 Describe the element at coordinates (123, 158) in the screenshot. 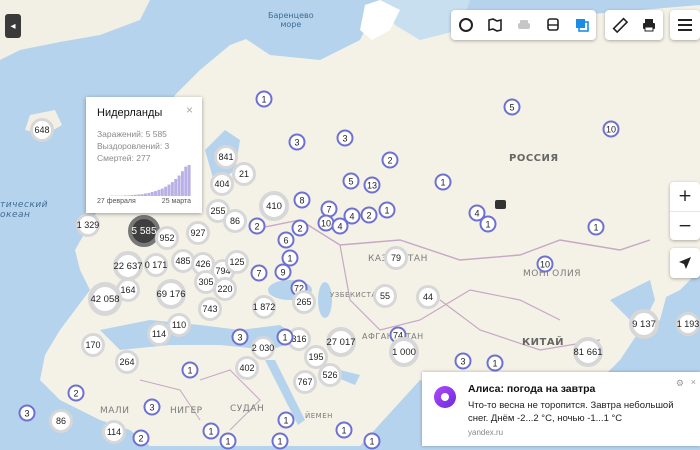

I see `popup-deaths: Смертей: 277` at that location.